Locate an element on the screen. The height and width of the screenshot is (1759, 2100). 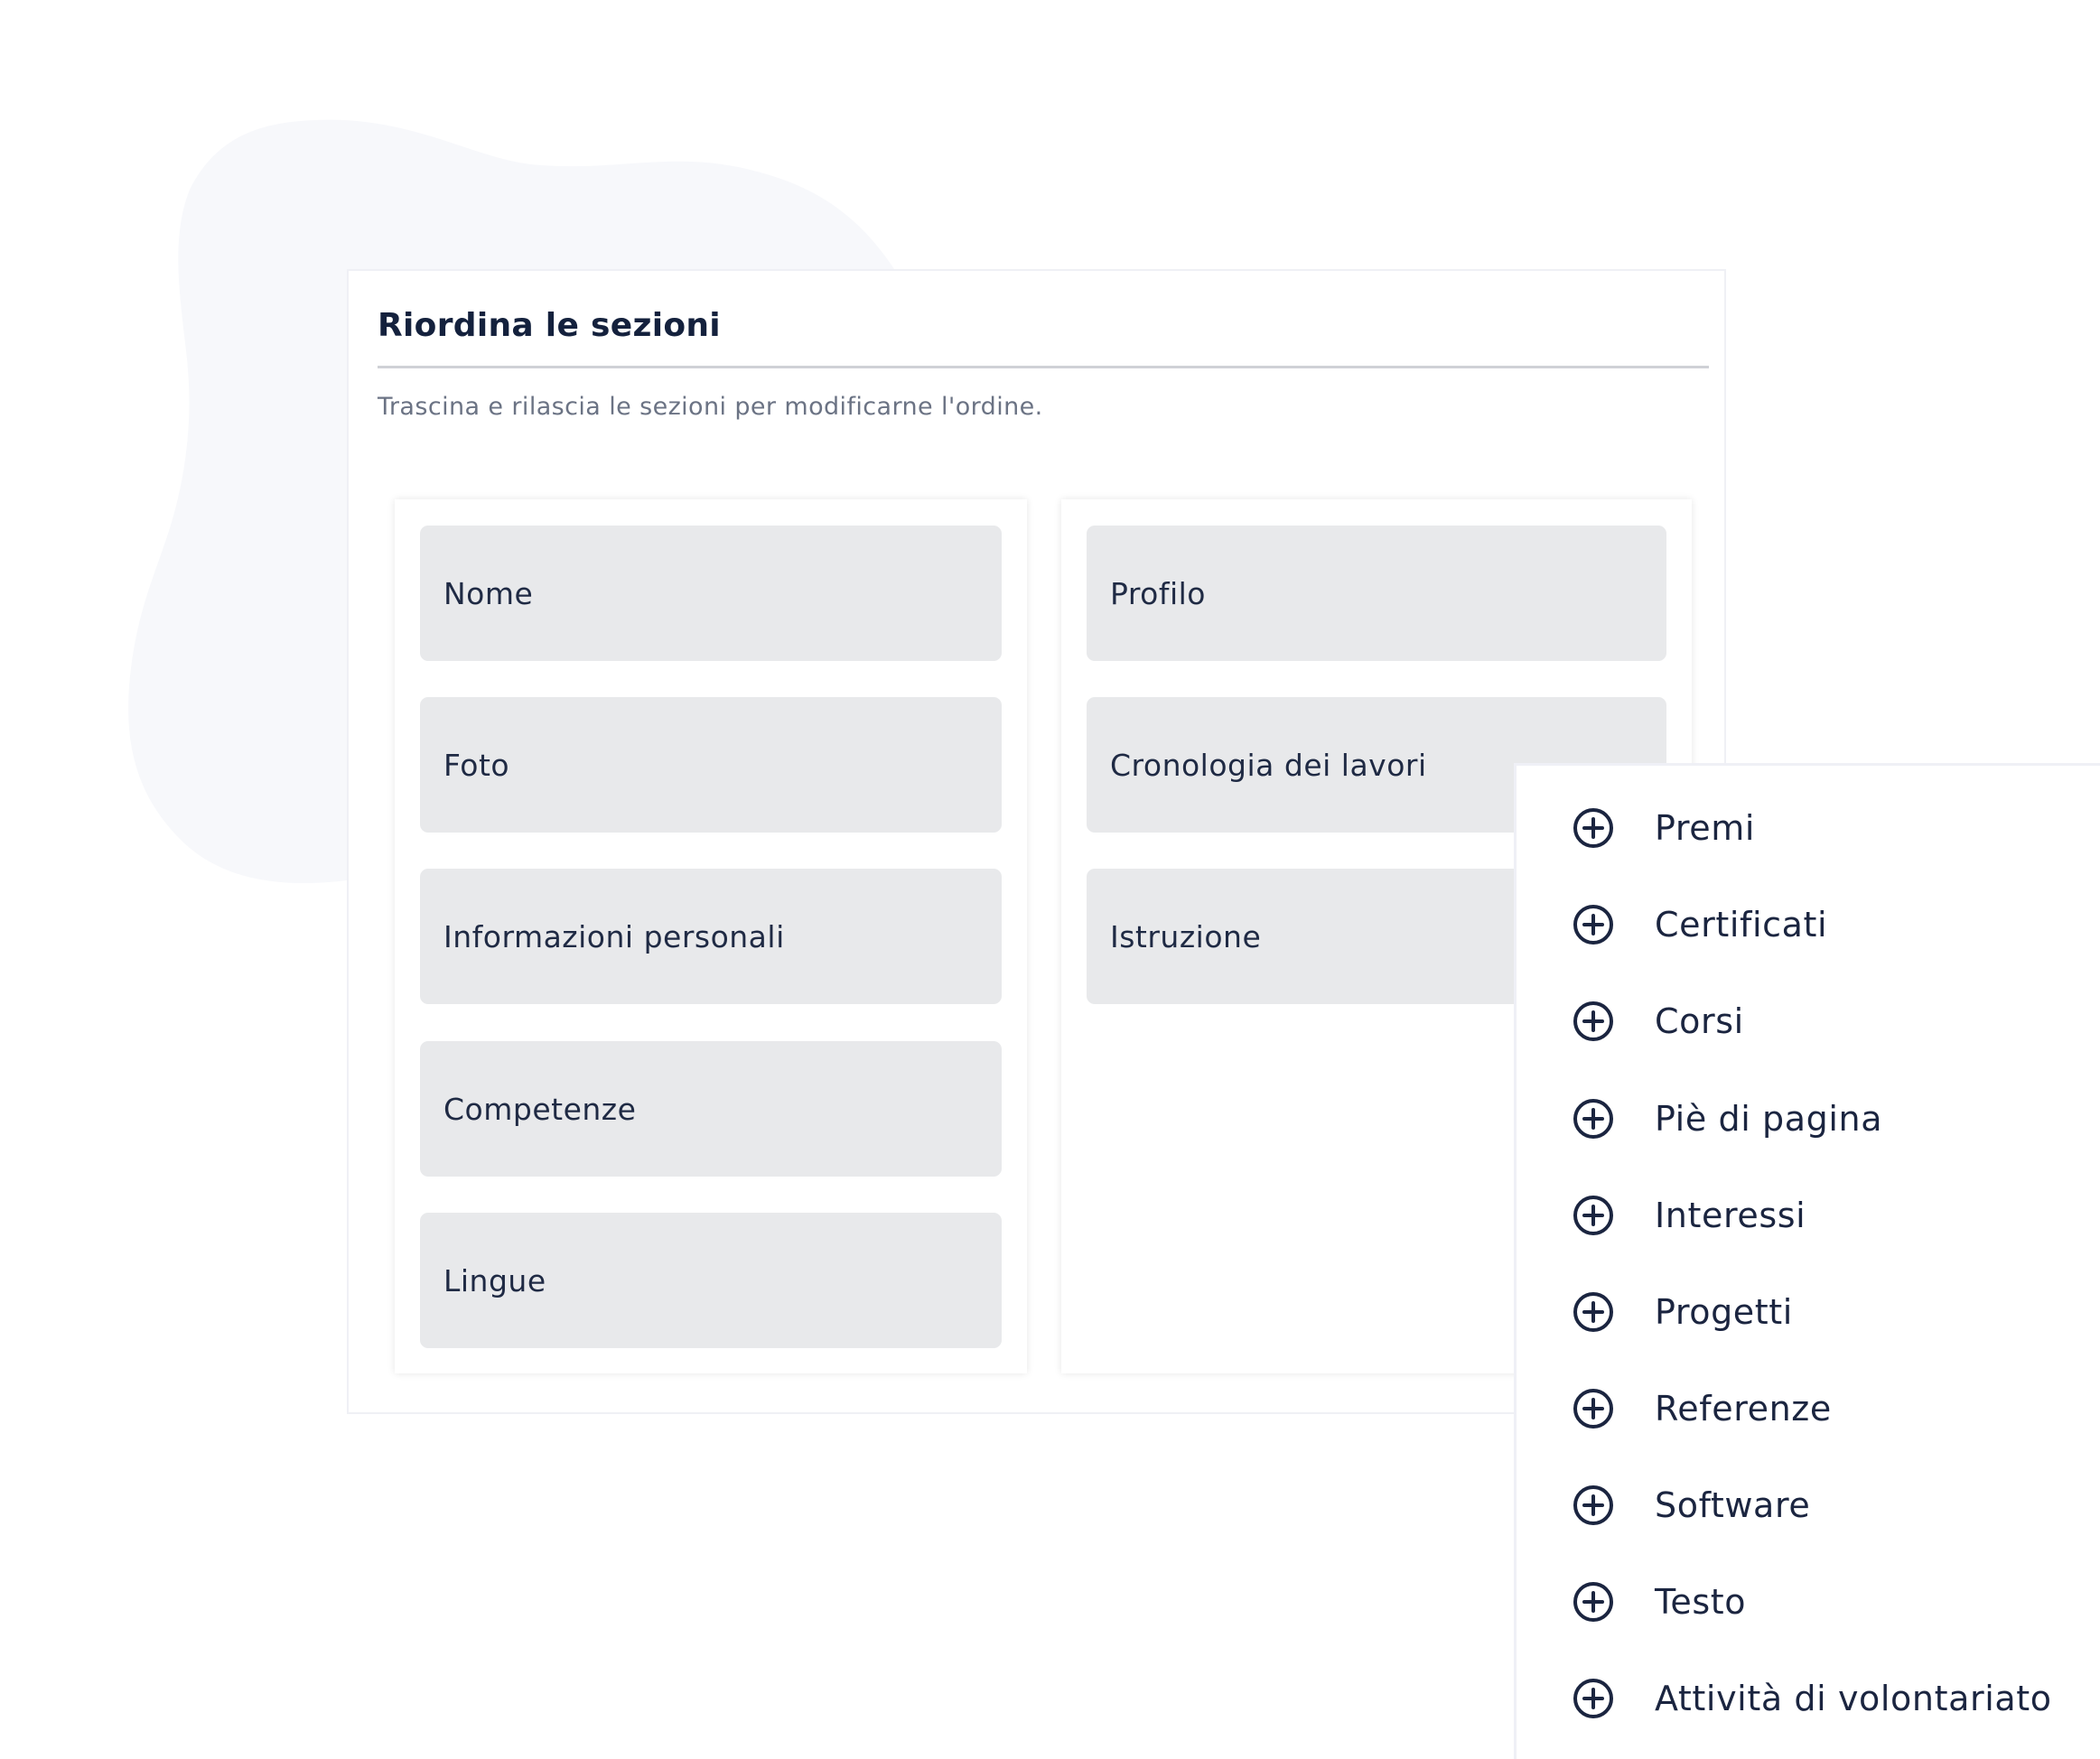
menu-item-referenze: Referenze is located at coordinates (1809, 1409).